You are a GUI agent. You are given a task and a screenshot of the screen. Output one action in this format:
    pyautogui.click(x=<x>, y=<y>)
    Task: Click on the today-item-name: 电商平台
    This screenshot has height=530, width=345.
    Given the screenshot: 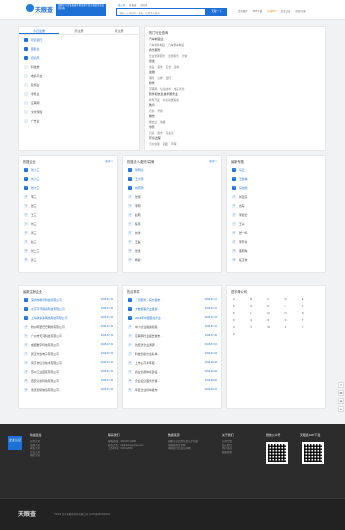 What is the action you would take?
    pyautogui.click(x=85, y=76)
    